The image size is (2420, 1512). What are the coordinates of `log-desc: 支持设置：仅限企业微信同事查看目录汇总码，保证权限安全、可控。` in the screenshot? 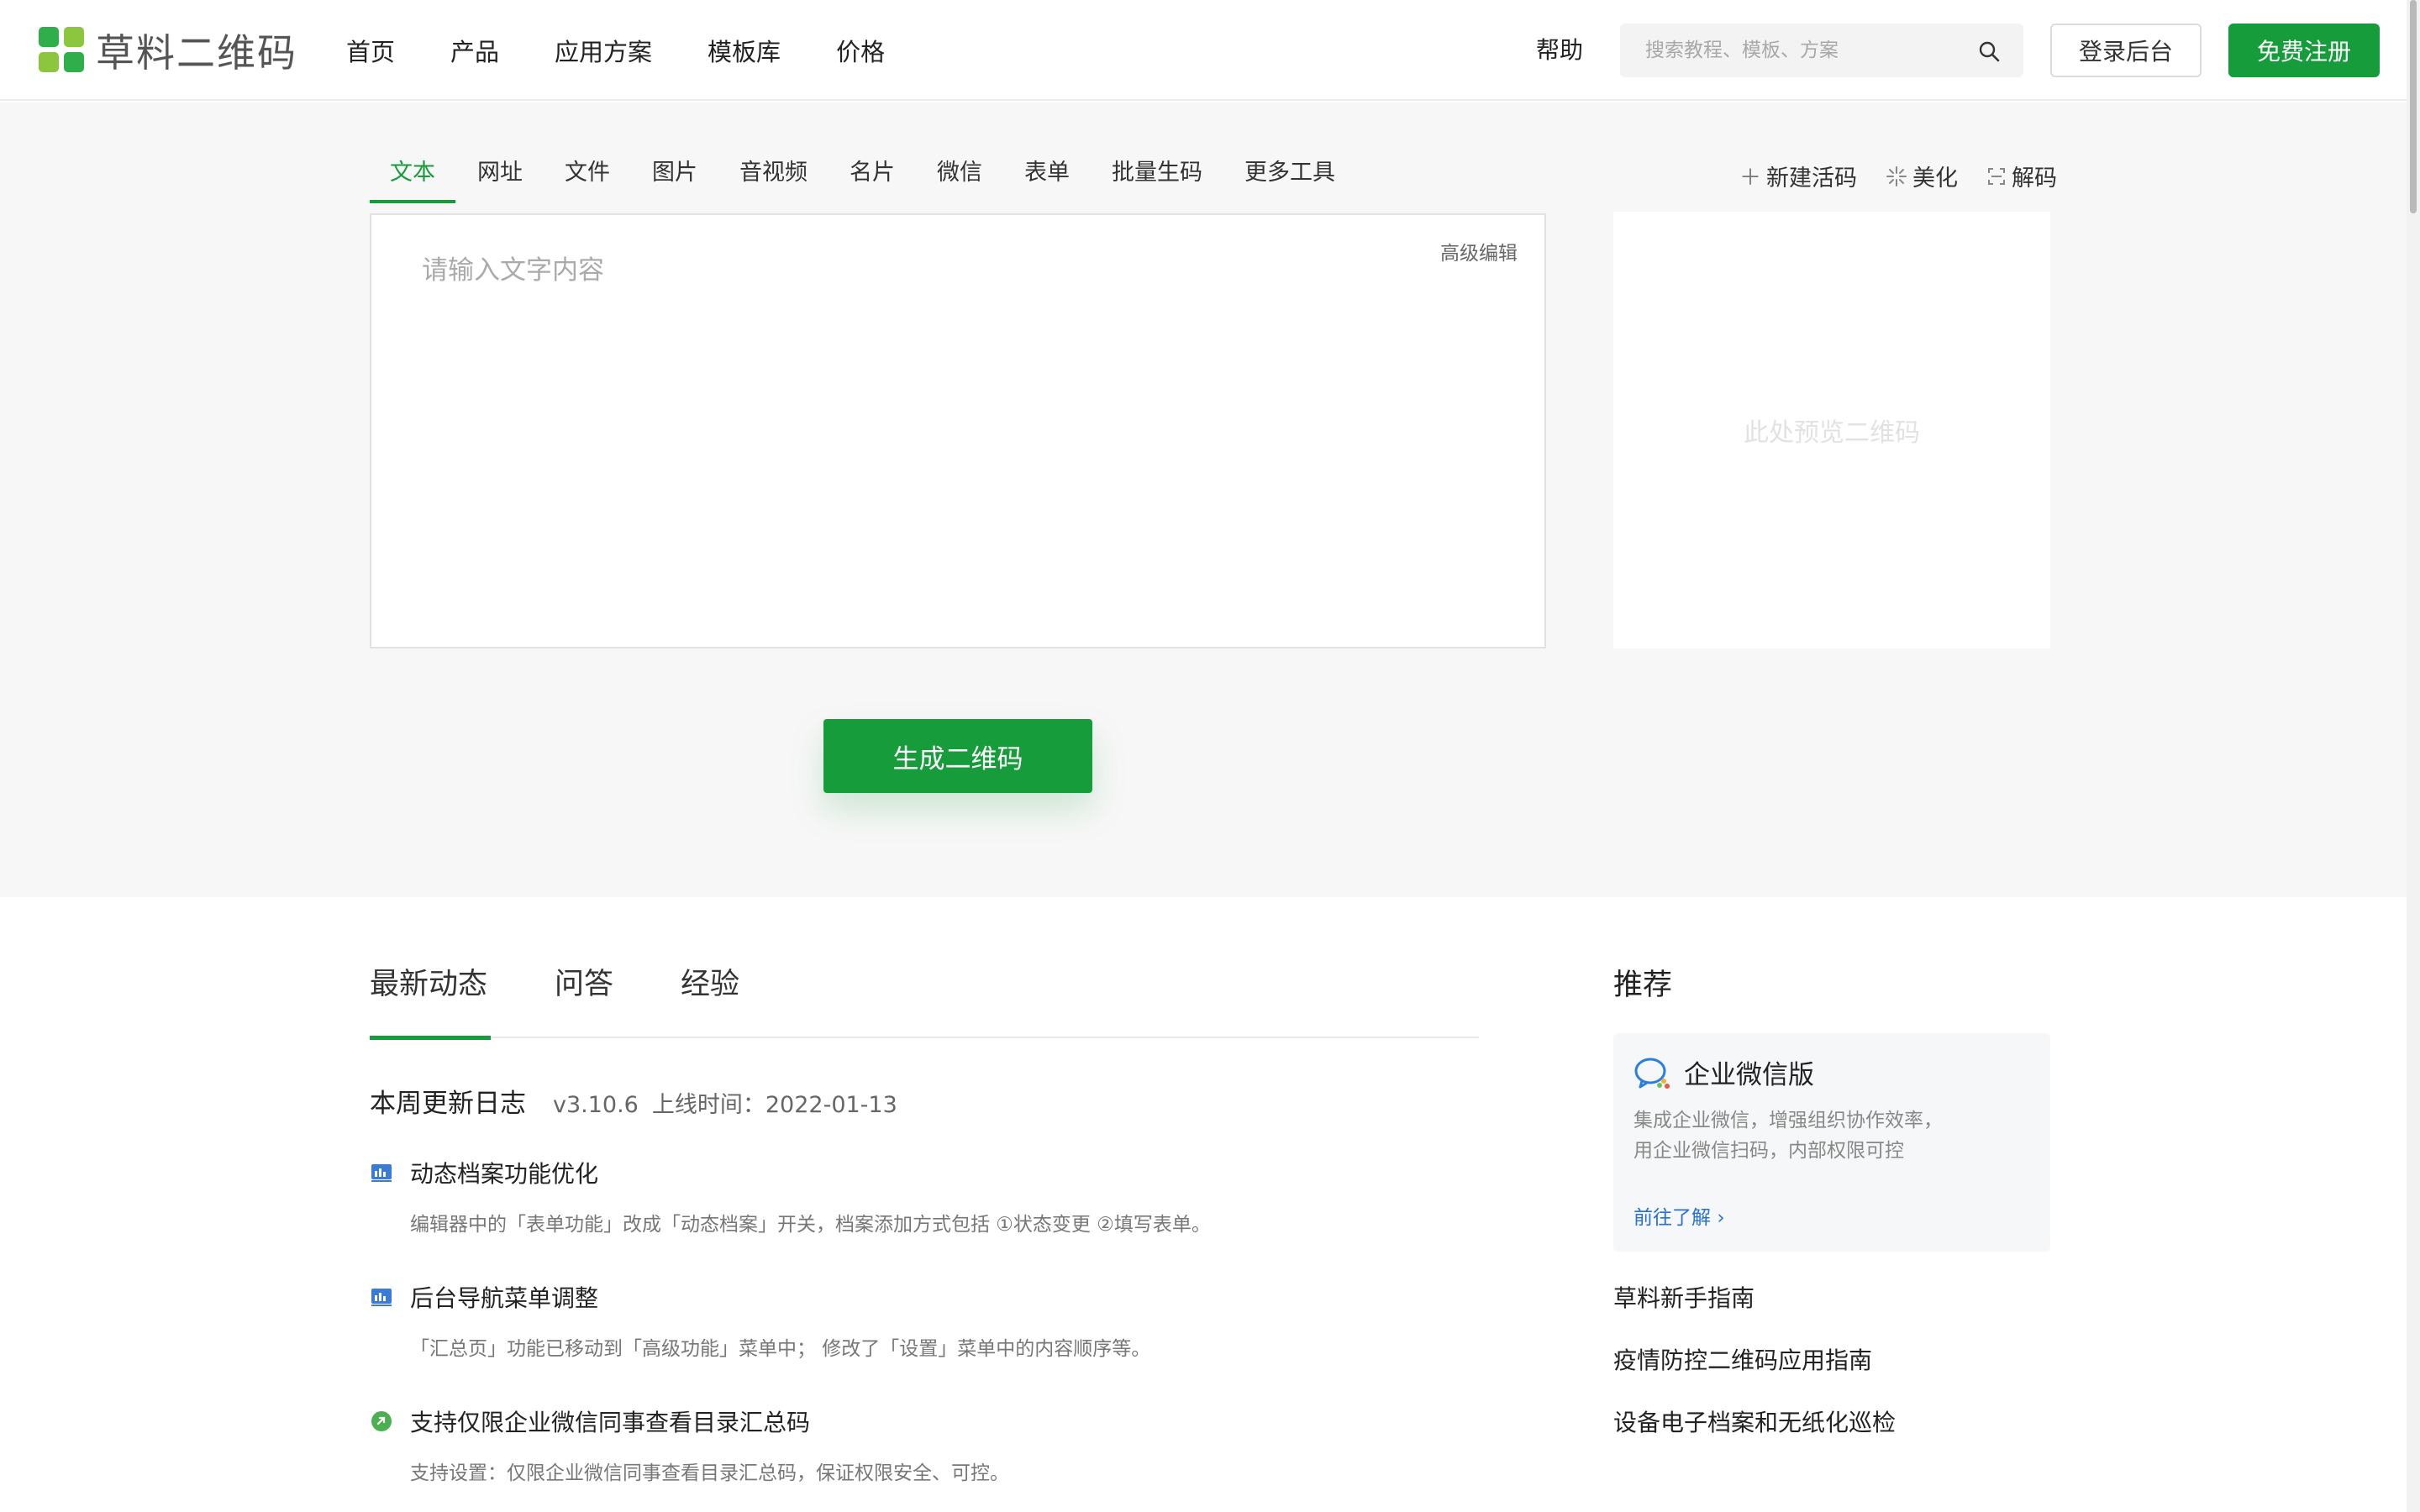 It's located at (709, 1473).